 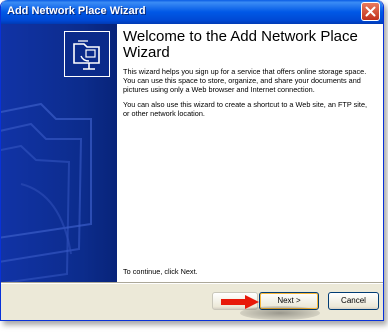 I want to click on red-arrow-icon, so click(x=240, y=302).